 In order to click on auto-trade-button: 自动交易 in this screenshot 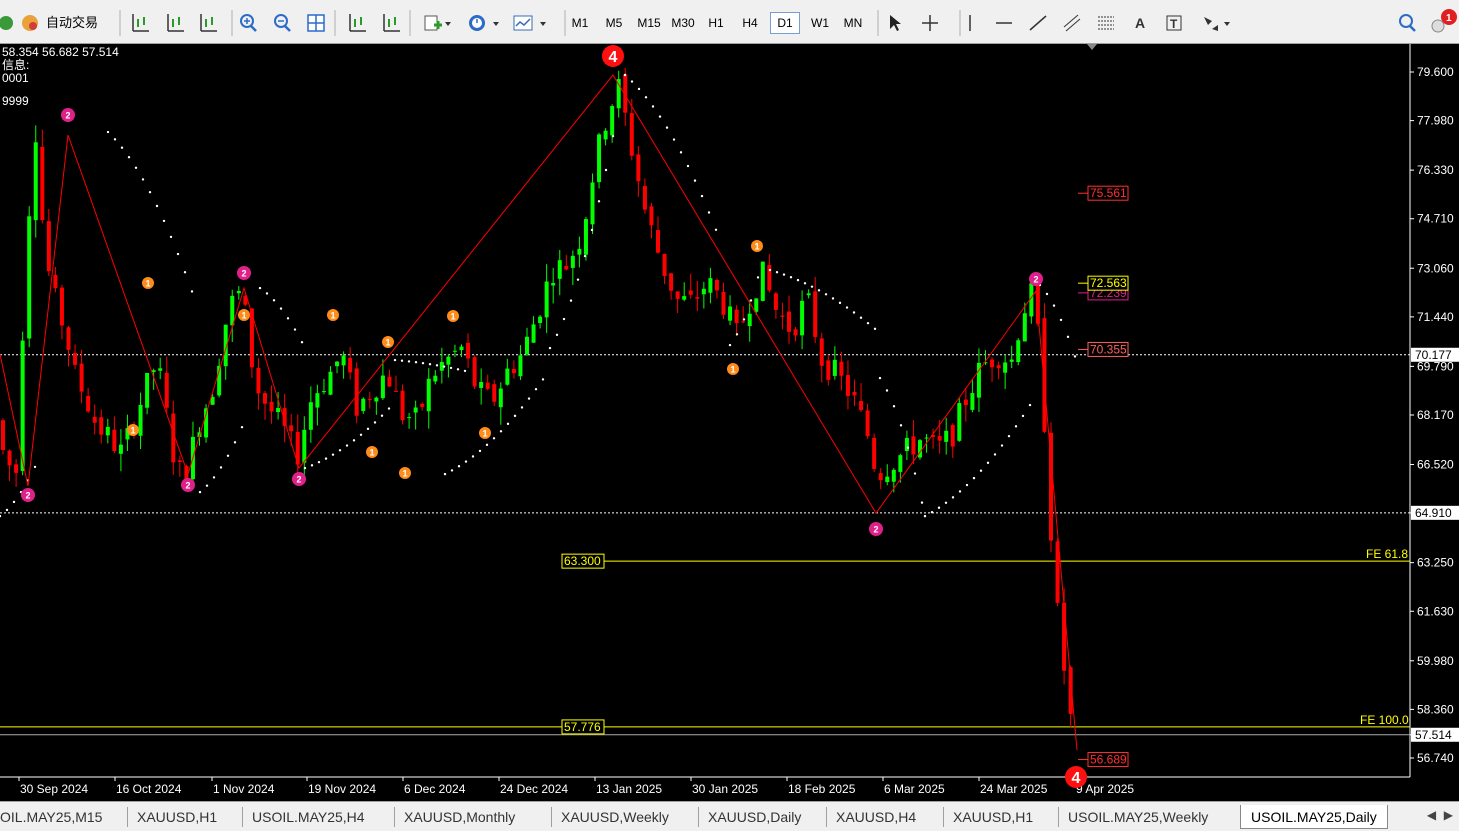, I will do `click(72, 23)`.